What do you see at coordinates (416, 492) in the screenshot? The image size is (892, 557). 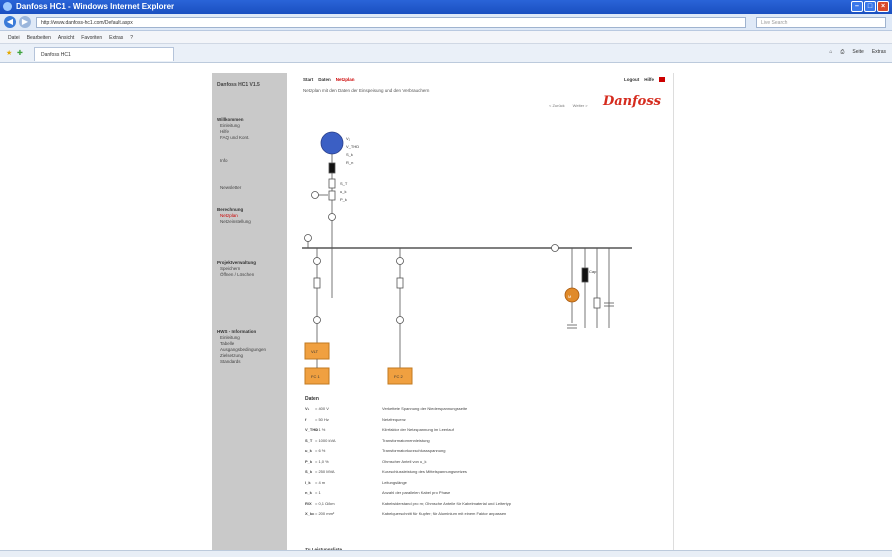 I see `legend-desc: Anzahl der parallelen Kabel pro Phase` at bounding box center [416, 492].